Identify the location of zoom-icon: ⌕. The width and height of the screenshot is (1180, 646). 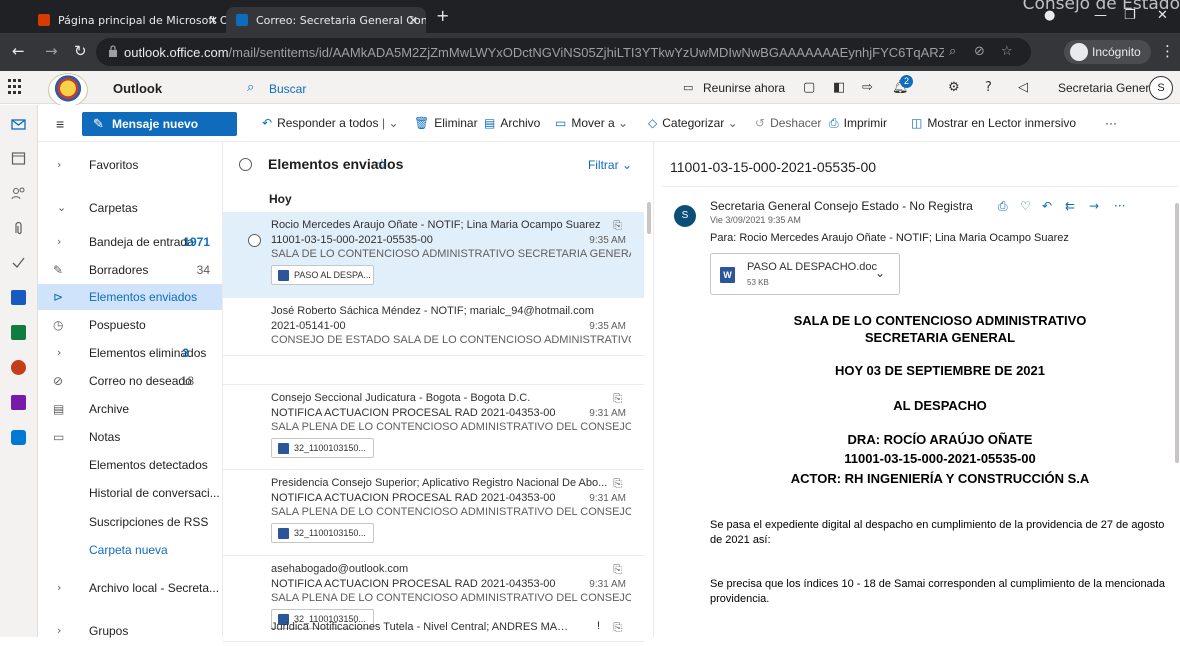
(952, 51).